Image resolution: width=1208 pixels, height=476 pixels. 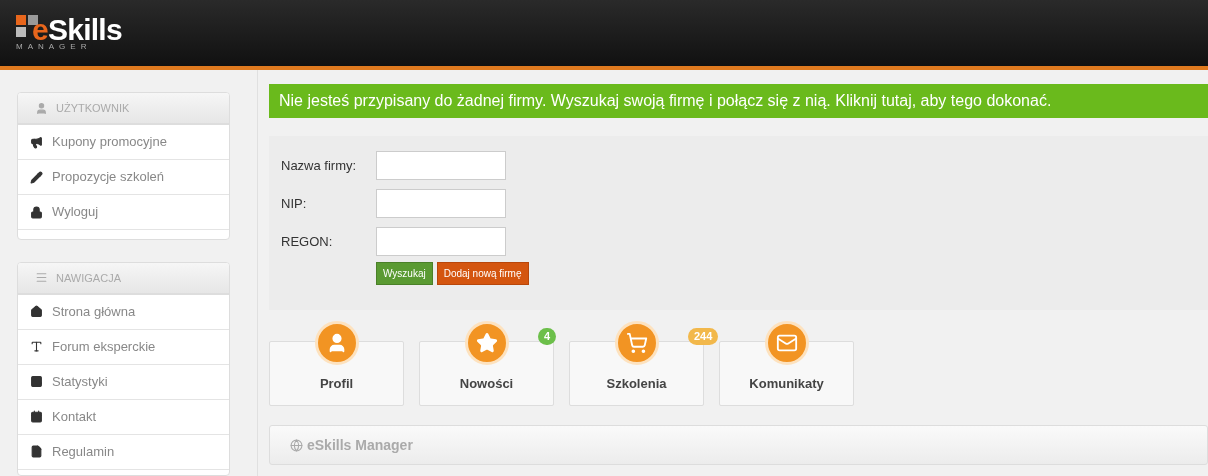 What do you see at coordinates (404, 273) in the screenshot?
I see `search-button: Wyszukaj` at bounding box center [404, 273].